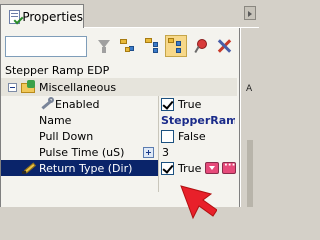  I want to click on pull-down-checkbox, so click(167, 136).